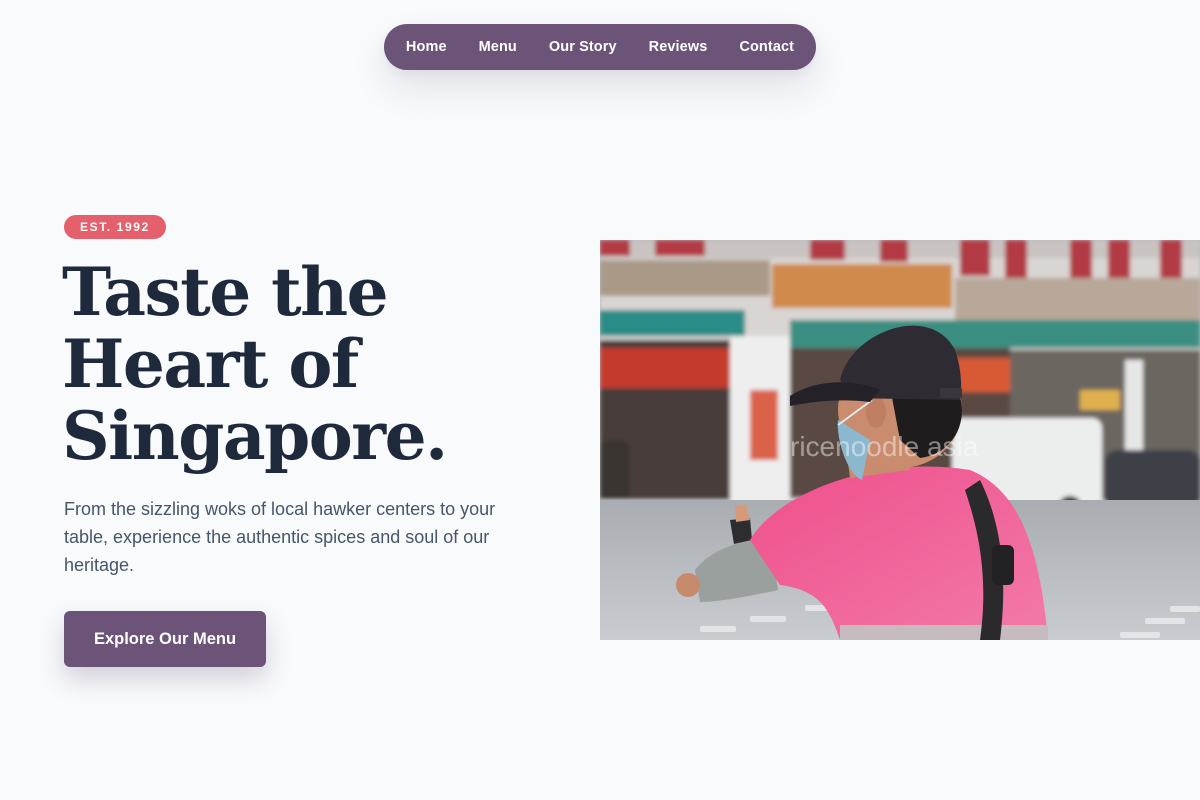 This screenshot has width=1200, height=800. I want to click on nav-link-home: Home, so click(426, 47).